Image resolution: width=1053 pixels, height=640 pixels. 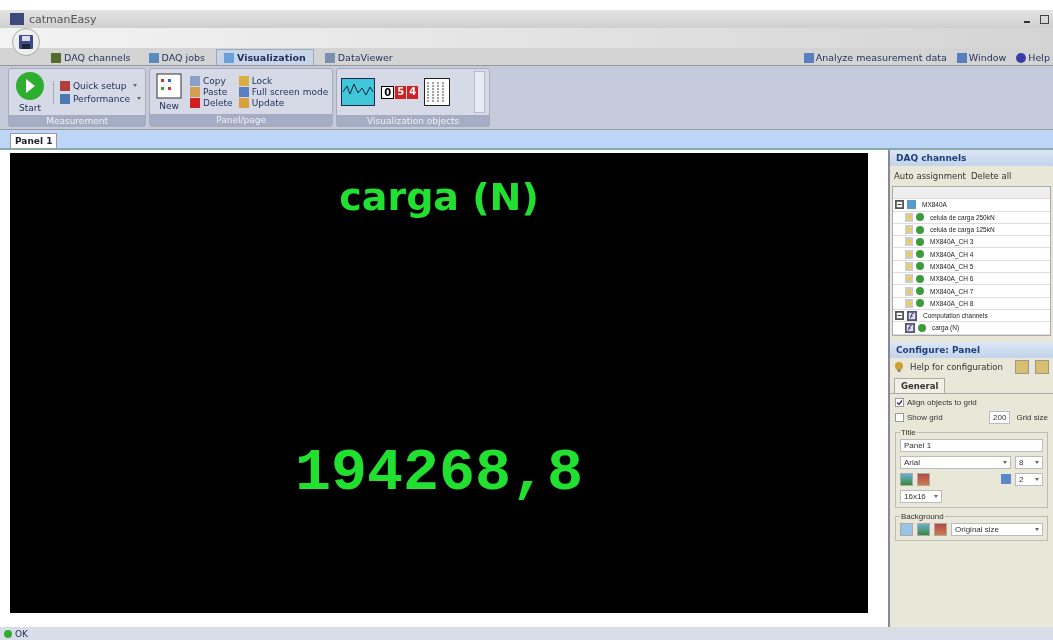 What do you see at coordinates (971, 349) in the screenshot?
I see `panel-header: Configure: Panel` at bounding box center [971, 349].